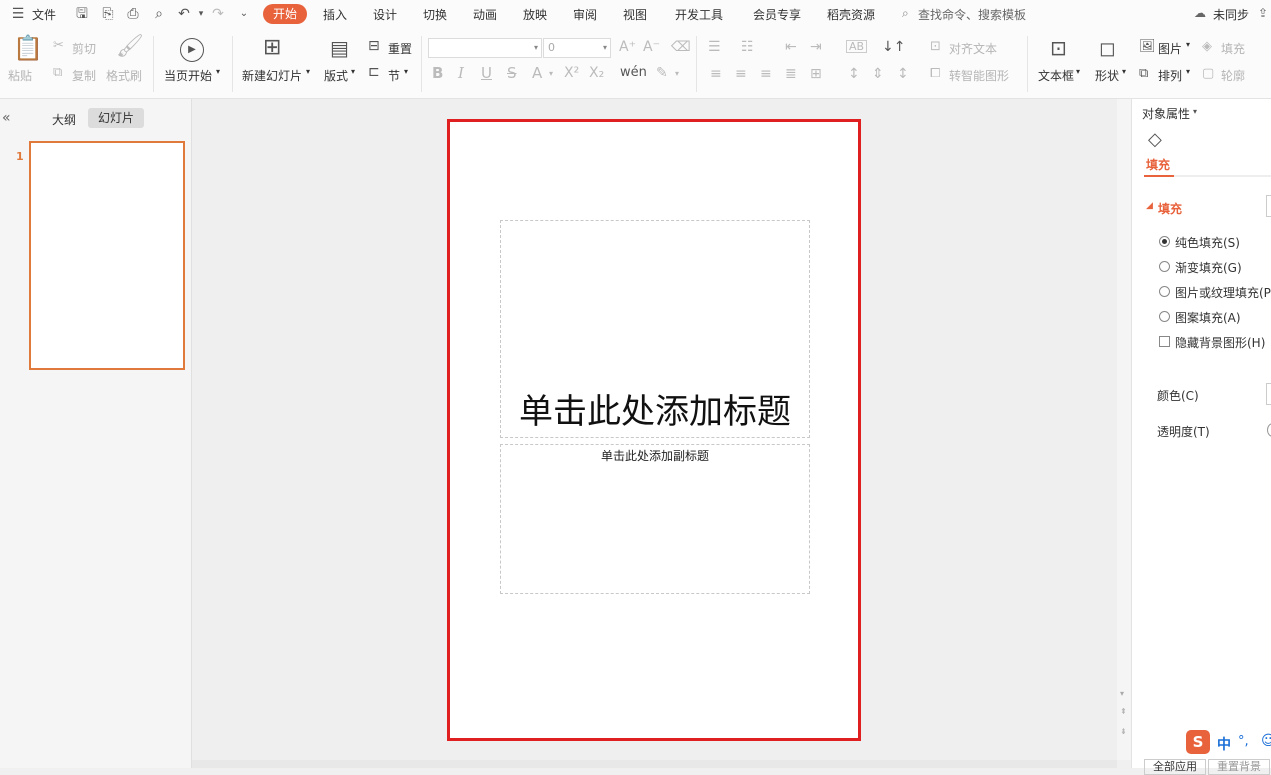 The width and height of the screenshot is (1271, 775). What do you see at coordinates (1266, 741) in the screenshot?
I see `emoji-icon: ☺` at bounding box center [1266, 741].